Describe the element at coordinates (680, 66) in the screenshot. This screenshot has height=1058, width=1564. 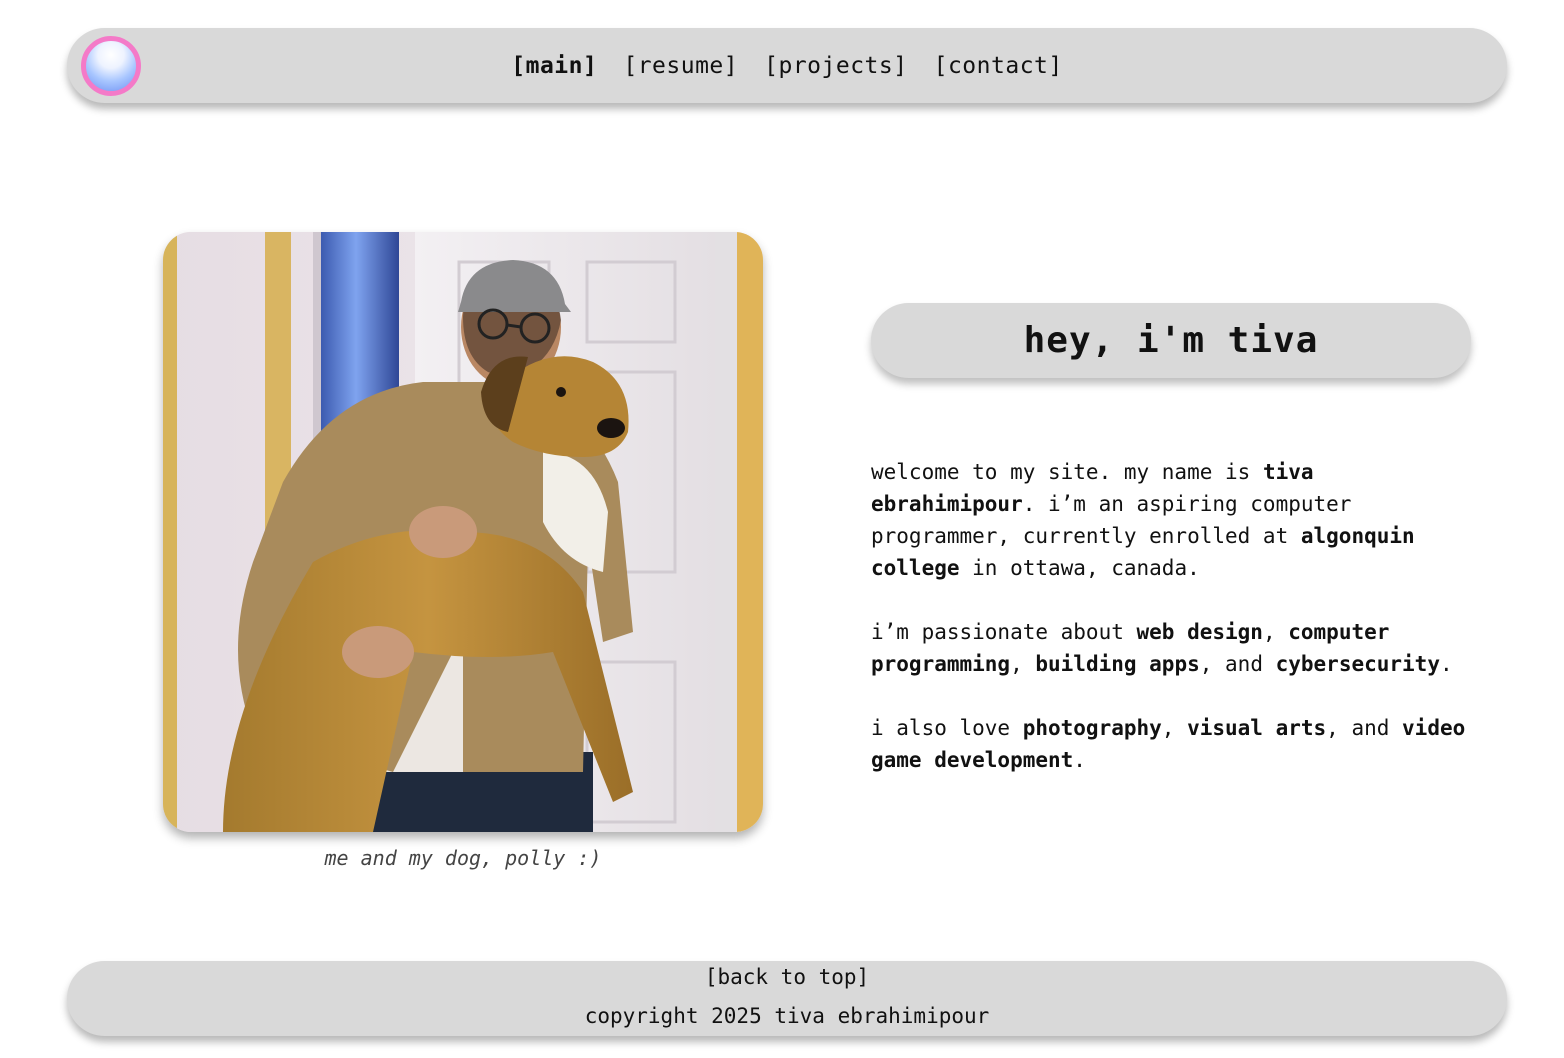
I see `nav-link-resume: [resume]` at that location.